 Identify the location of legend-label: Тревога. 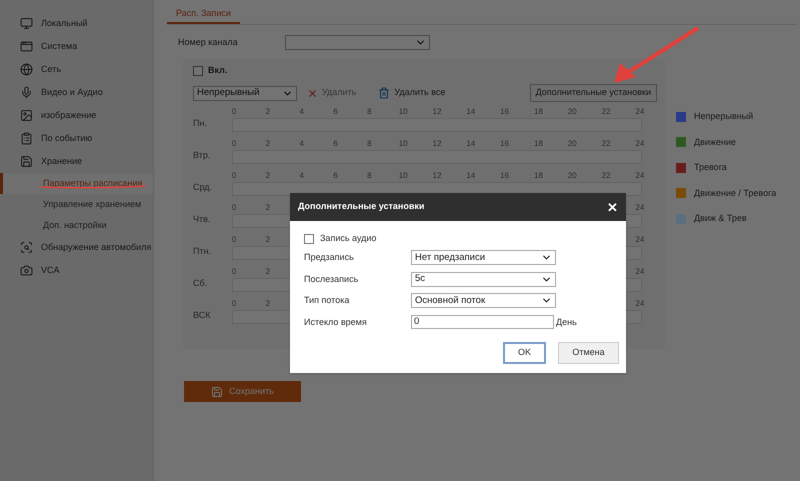
(710, 167).